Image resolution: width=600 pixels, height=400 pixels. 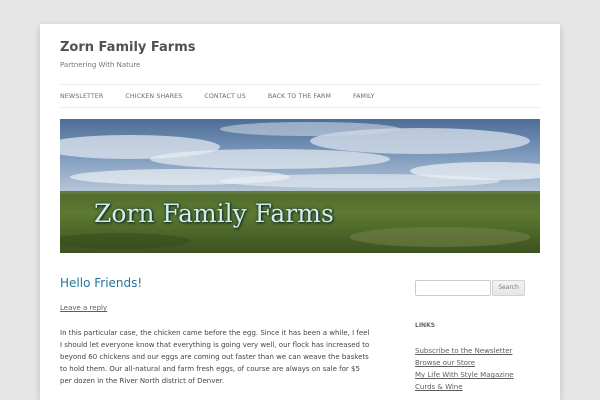 I want to click on nav-item-newsletter: NEWSLETTER, so click(x=81, y=96).